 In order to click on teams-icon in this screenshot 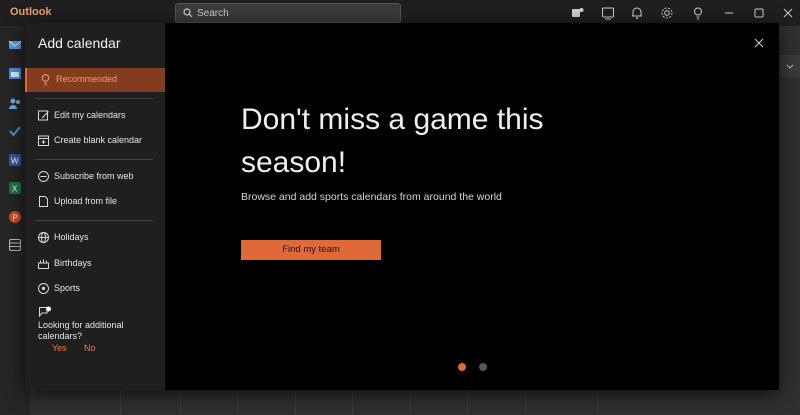, I will do `click(577, 13)`.